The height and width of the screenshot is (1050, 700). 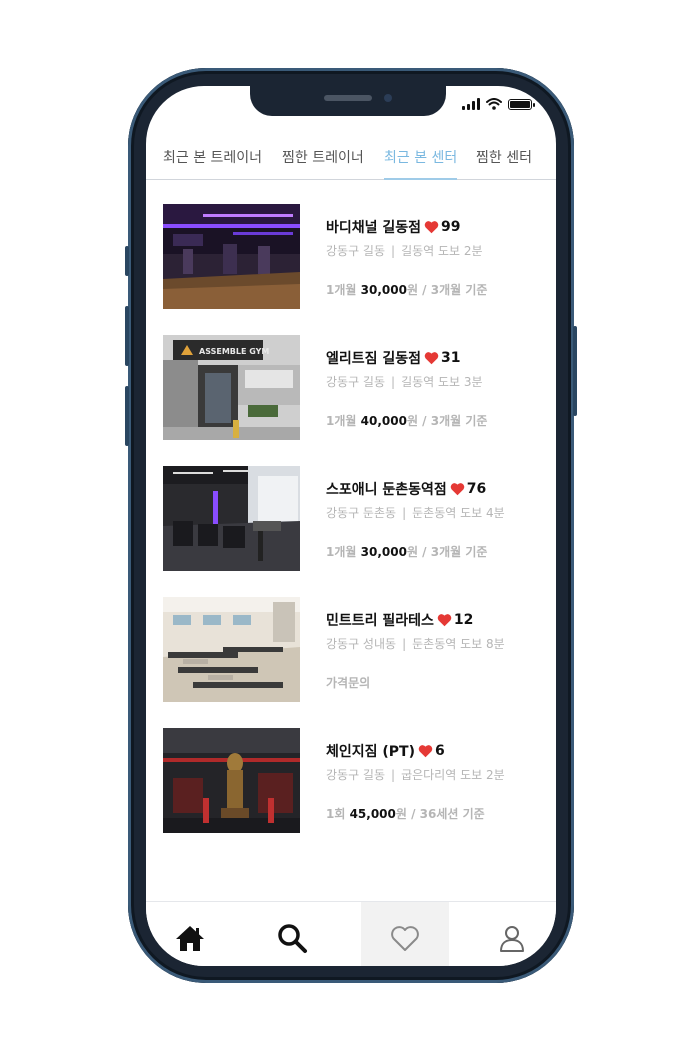 I want to click on wifi-icon, so click(x=494, y=104).